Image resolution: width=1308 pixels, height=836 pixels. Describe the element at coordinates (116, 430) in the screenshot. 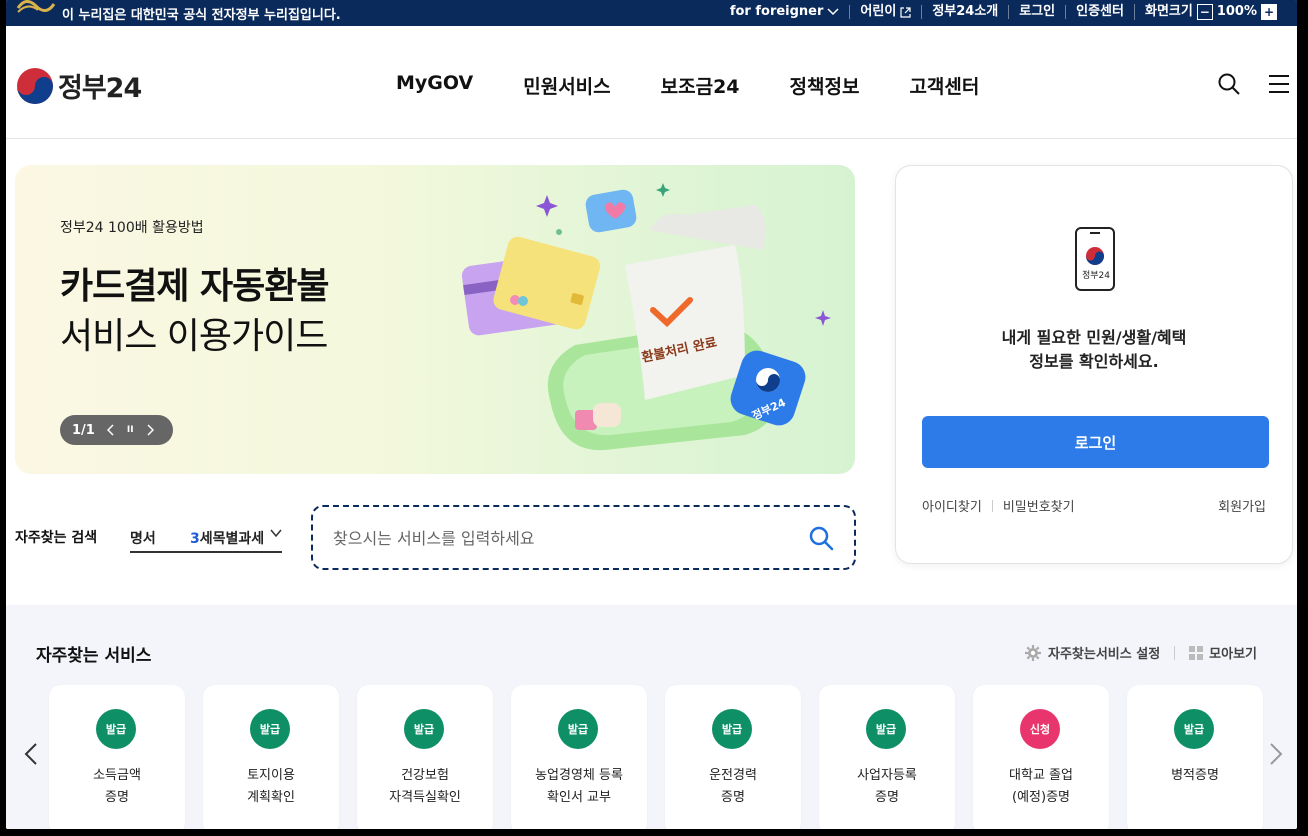

I see `banner-pager: 1/1 II` at that location.